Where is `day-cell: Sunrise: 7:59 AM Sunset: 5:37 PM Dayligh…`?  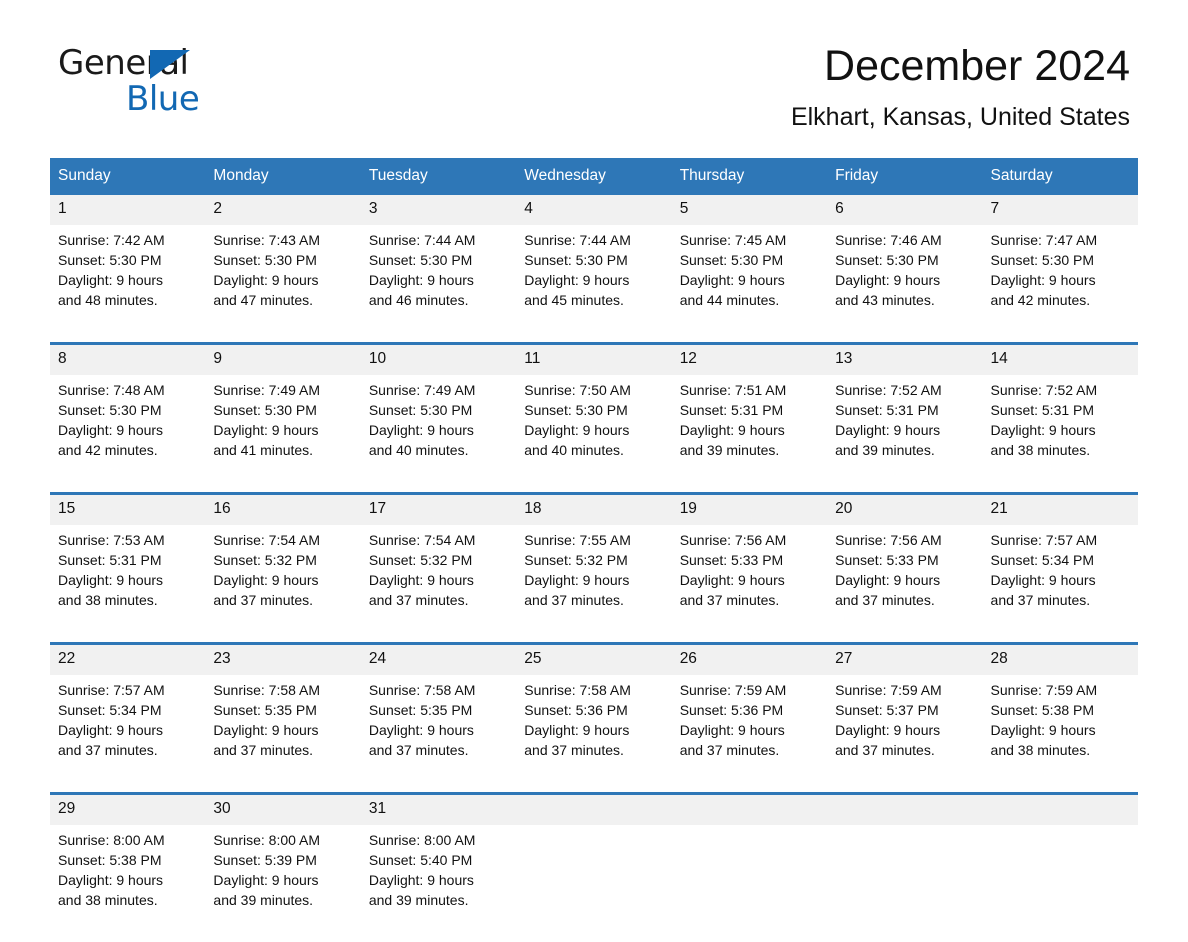
day-cell: Sunrise: 7:59 AM Sunset: 5:37 PM Dayligh… is located at coordinates (905, 734).